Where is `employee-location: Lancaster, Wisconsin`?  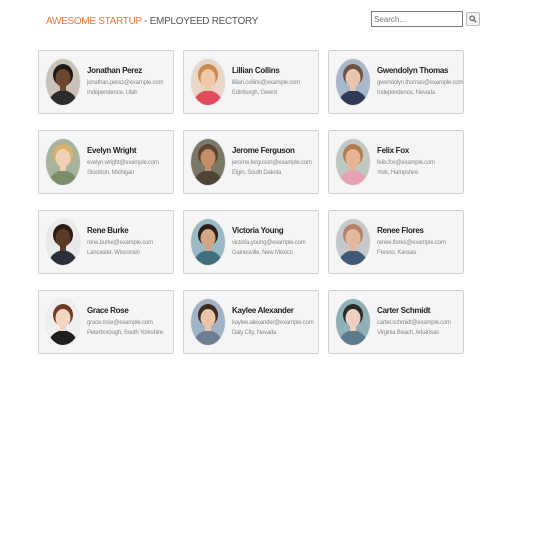
employee-location: Lancaster, Wisconsin is located at coordinates (113, 253).